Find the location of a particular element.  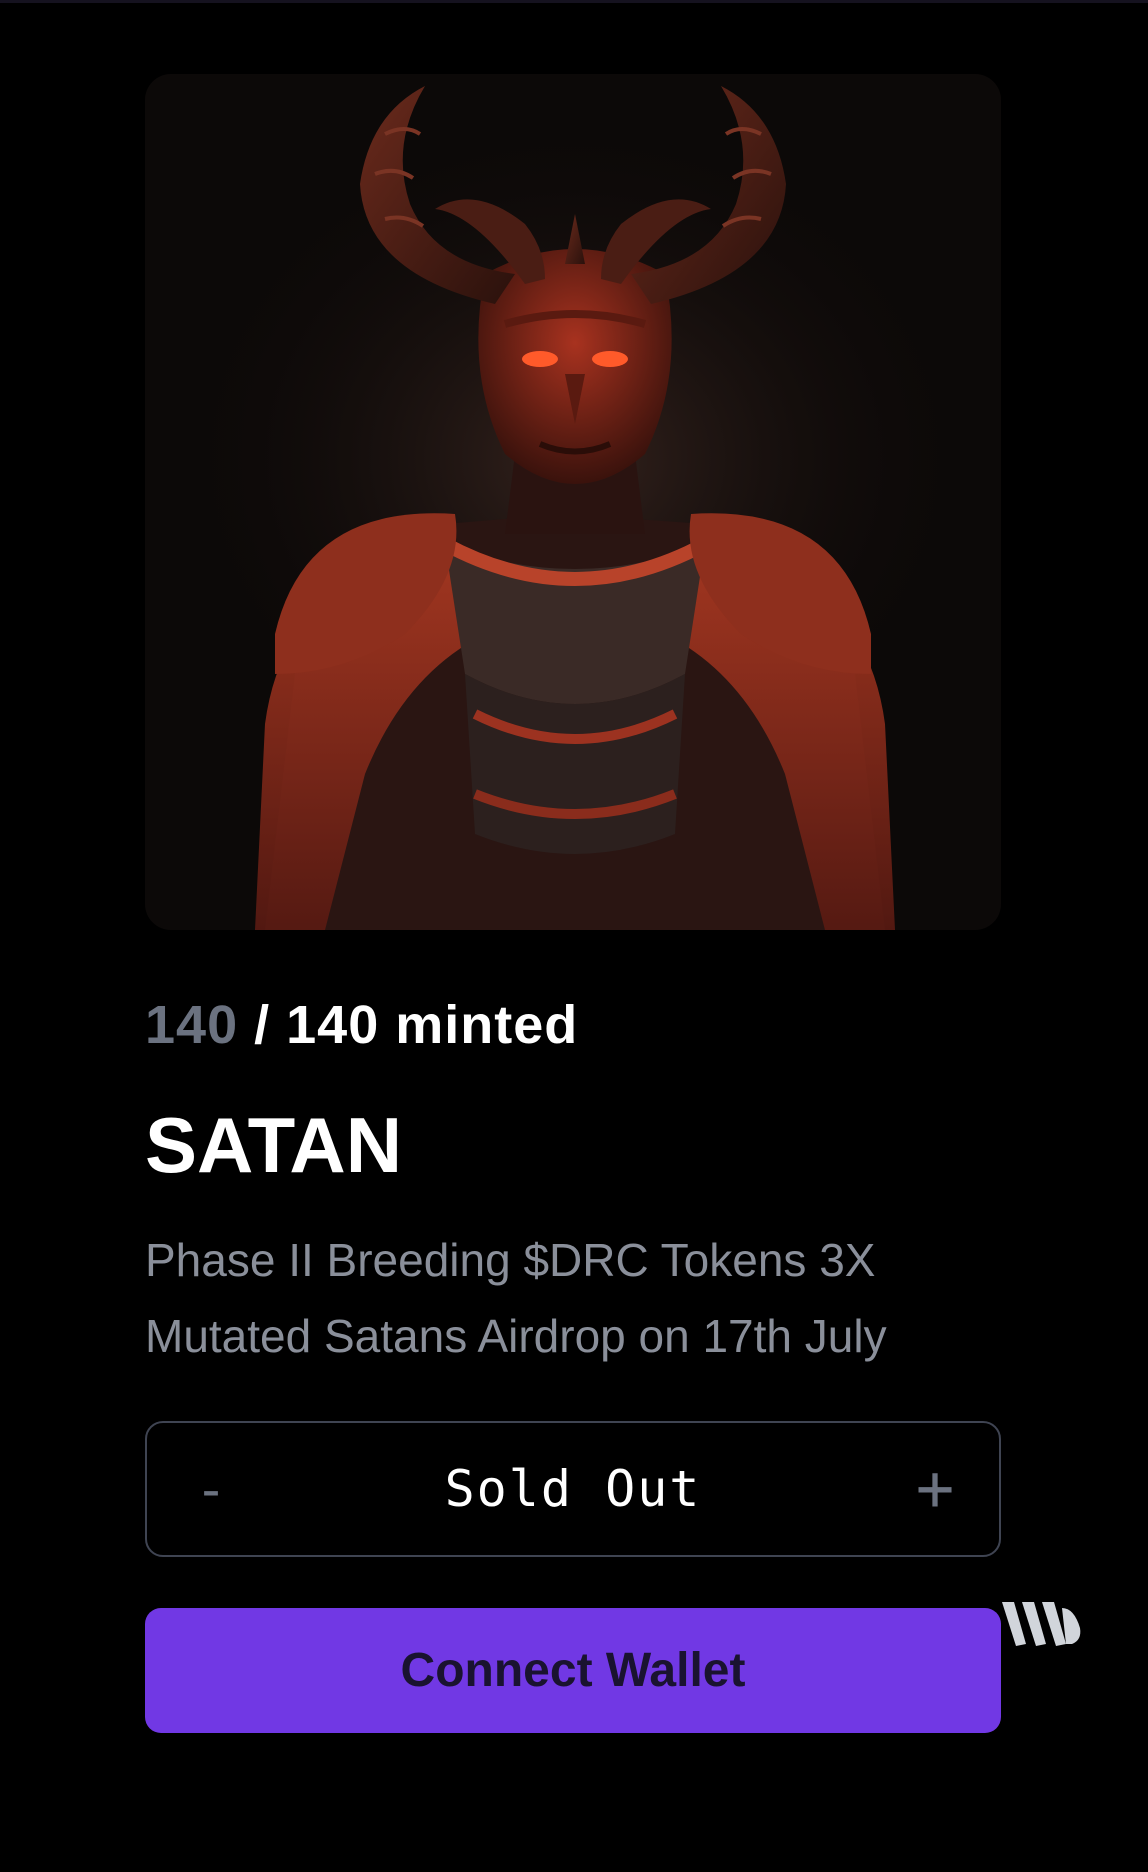

minted-count: 140 is located at coordinates (192, 1025).